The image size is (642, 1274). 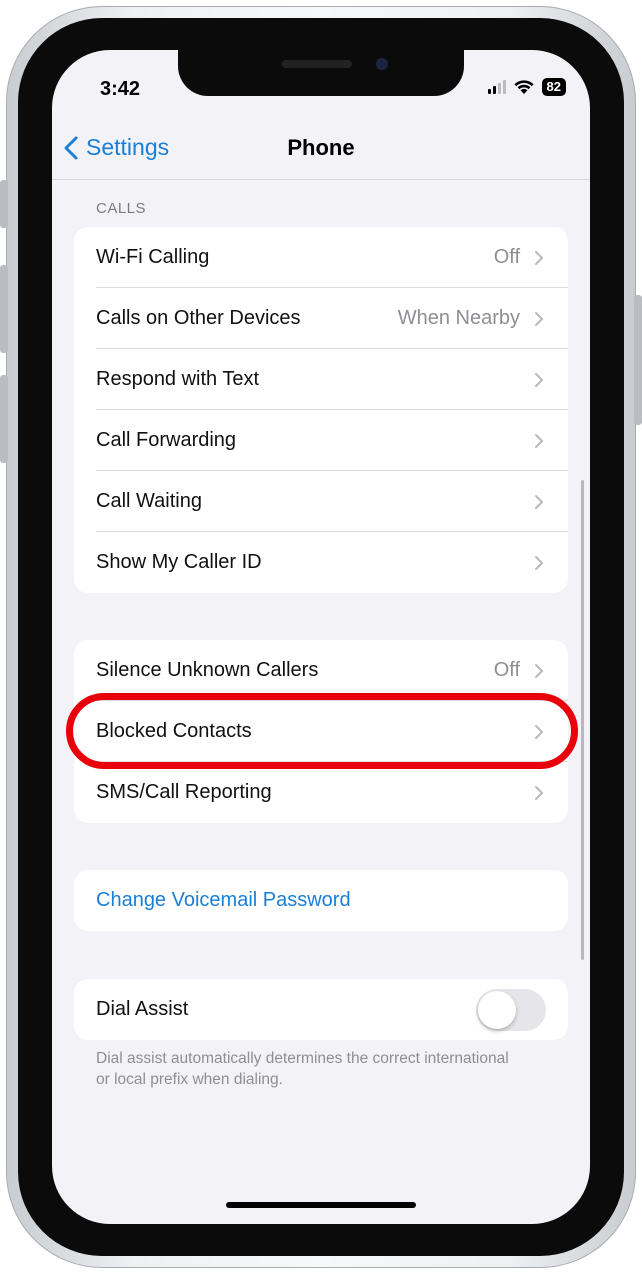 What do you see at coordinates (223, 900) in the screenshot?
I see `link-label: Change Voicemail Password` at bounding box center [223, 900].